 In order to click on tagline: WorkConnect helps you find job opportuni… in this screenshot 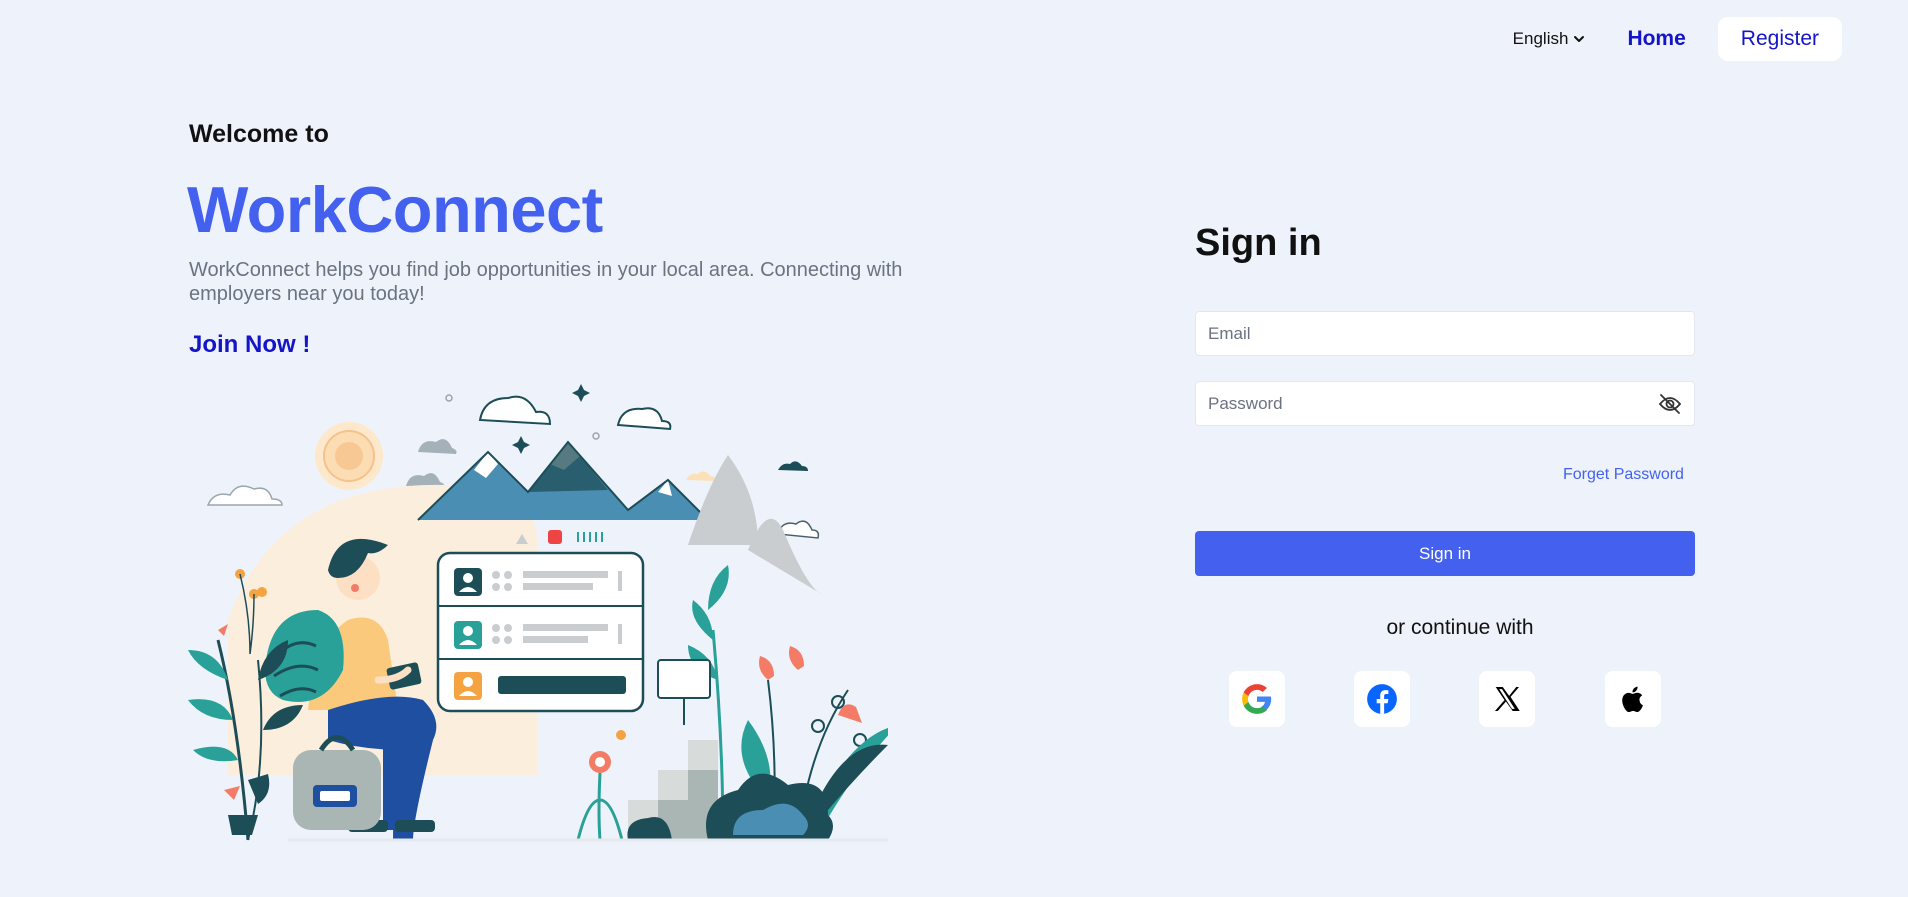, I will do `click(546, 282)`.